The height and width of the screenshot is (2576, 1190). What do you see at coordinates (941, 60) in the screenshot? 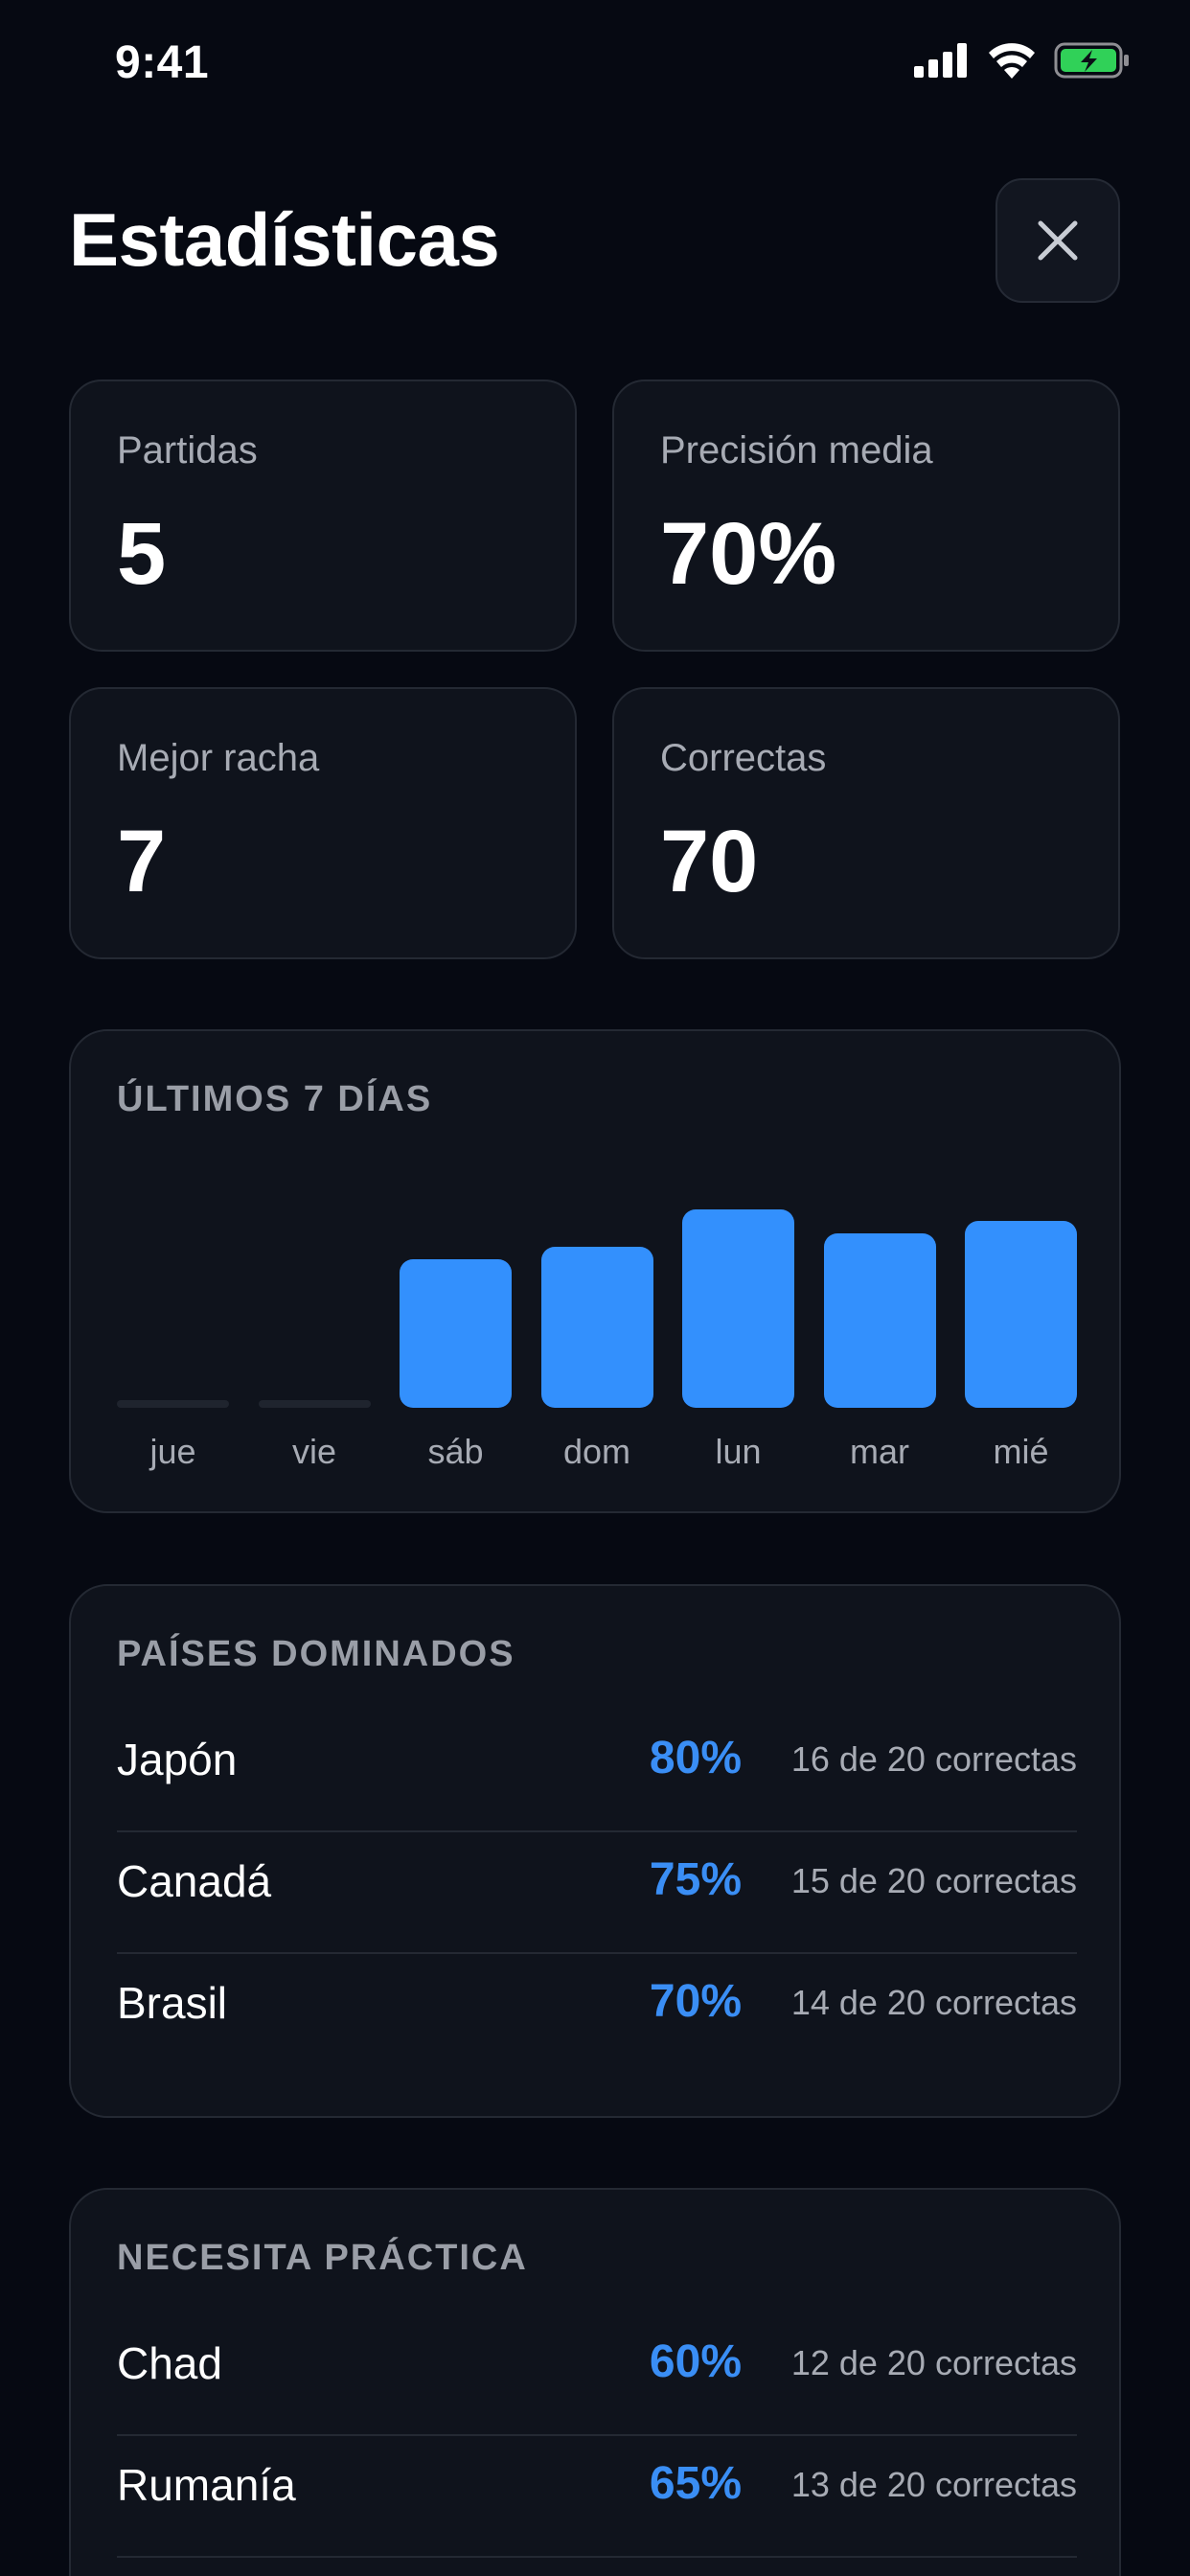
I see `cellular-signal-icon` at bounding box center [941, 60].